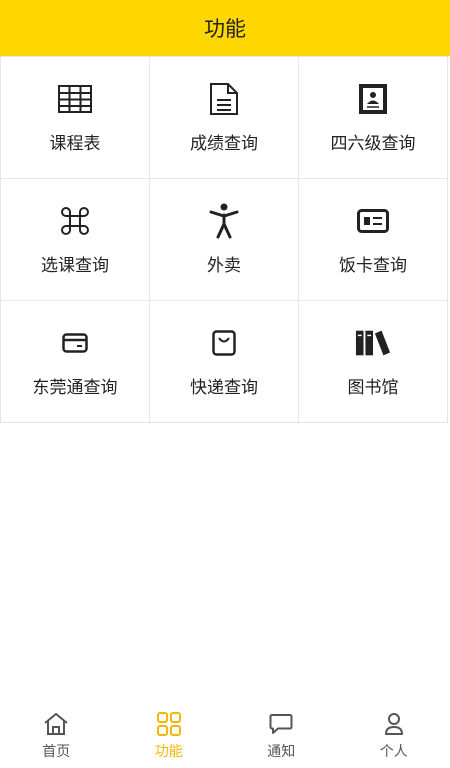 Image resolution: width=450 pixels, height=768 pixels. What do you see at coordinates (373, 221) in the screenshot?
I see `card-icon` at bounding box center [373, 221].